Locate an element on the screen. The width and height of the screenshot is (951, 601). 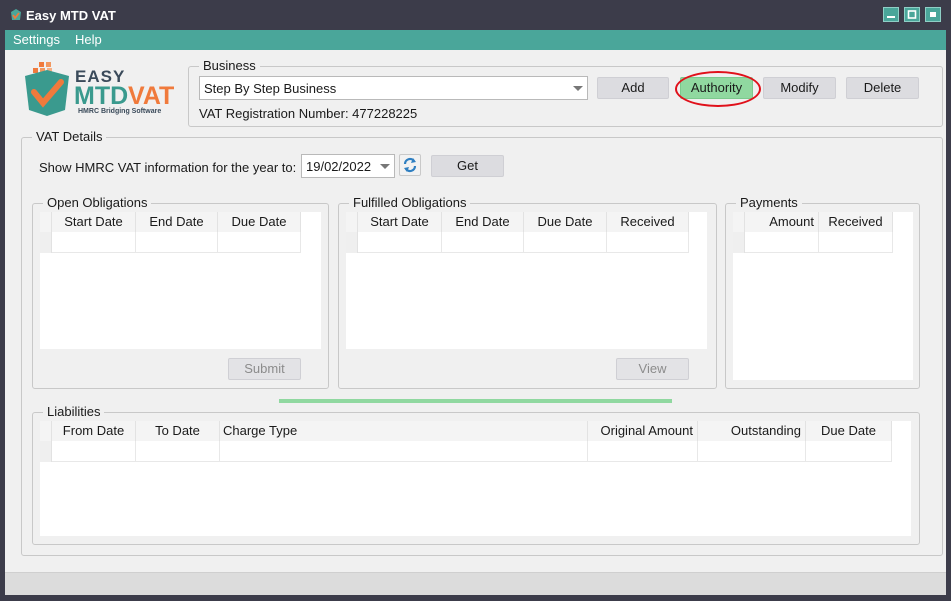
table-header: Start Date End Date Due Date Received is located at coordinates (517, 222).